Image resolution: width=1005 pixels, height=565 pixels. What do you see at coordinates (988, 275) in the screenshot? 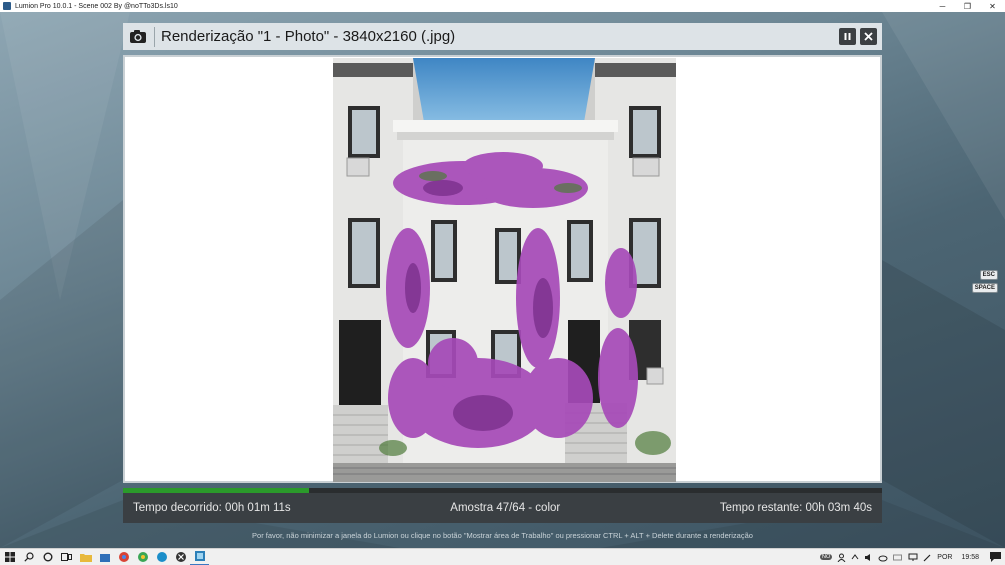
I see `esc-key-hint: ESC` at bounding box center [988, 275].